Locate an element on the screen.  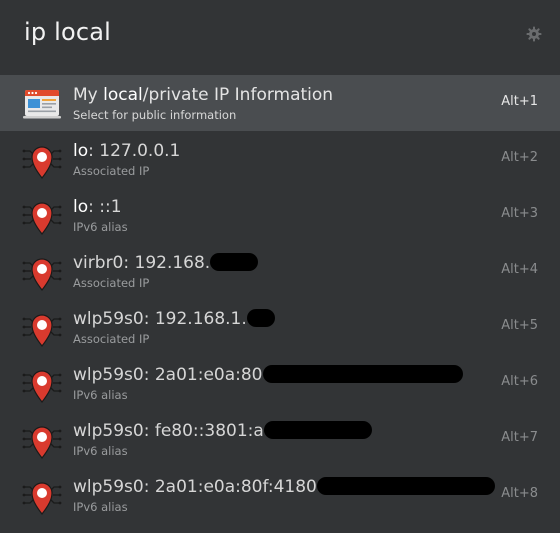
result-shortcut: Alt+2 is located at coordinates (519, 157).